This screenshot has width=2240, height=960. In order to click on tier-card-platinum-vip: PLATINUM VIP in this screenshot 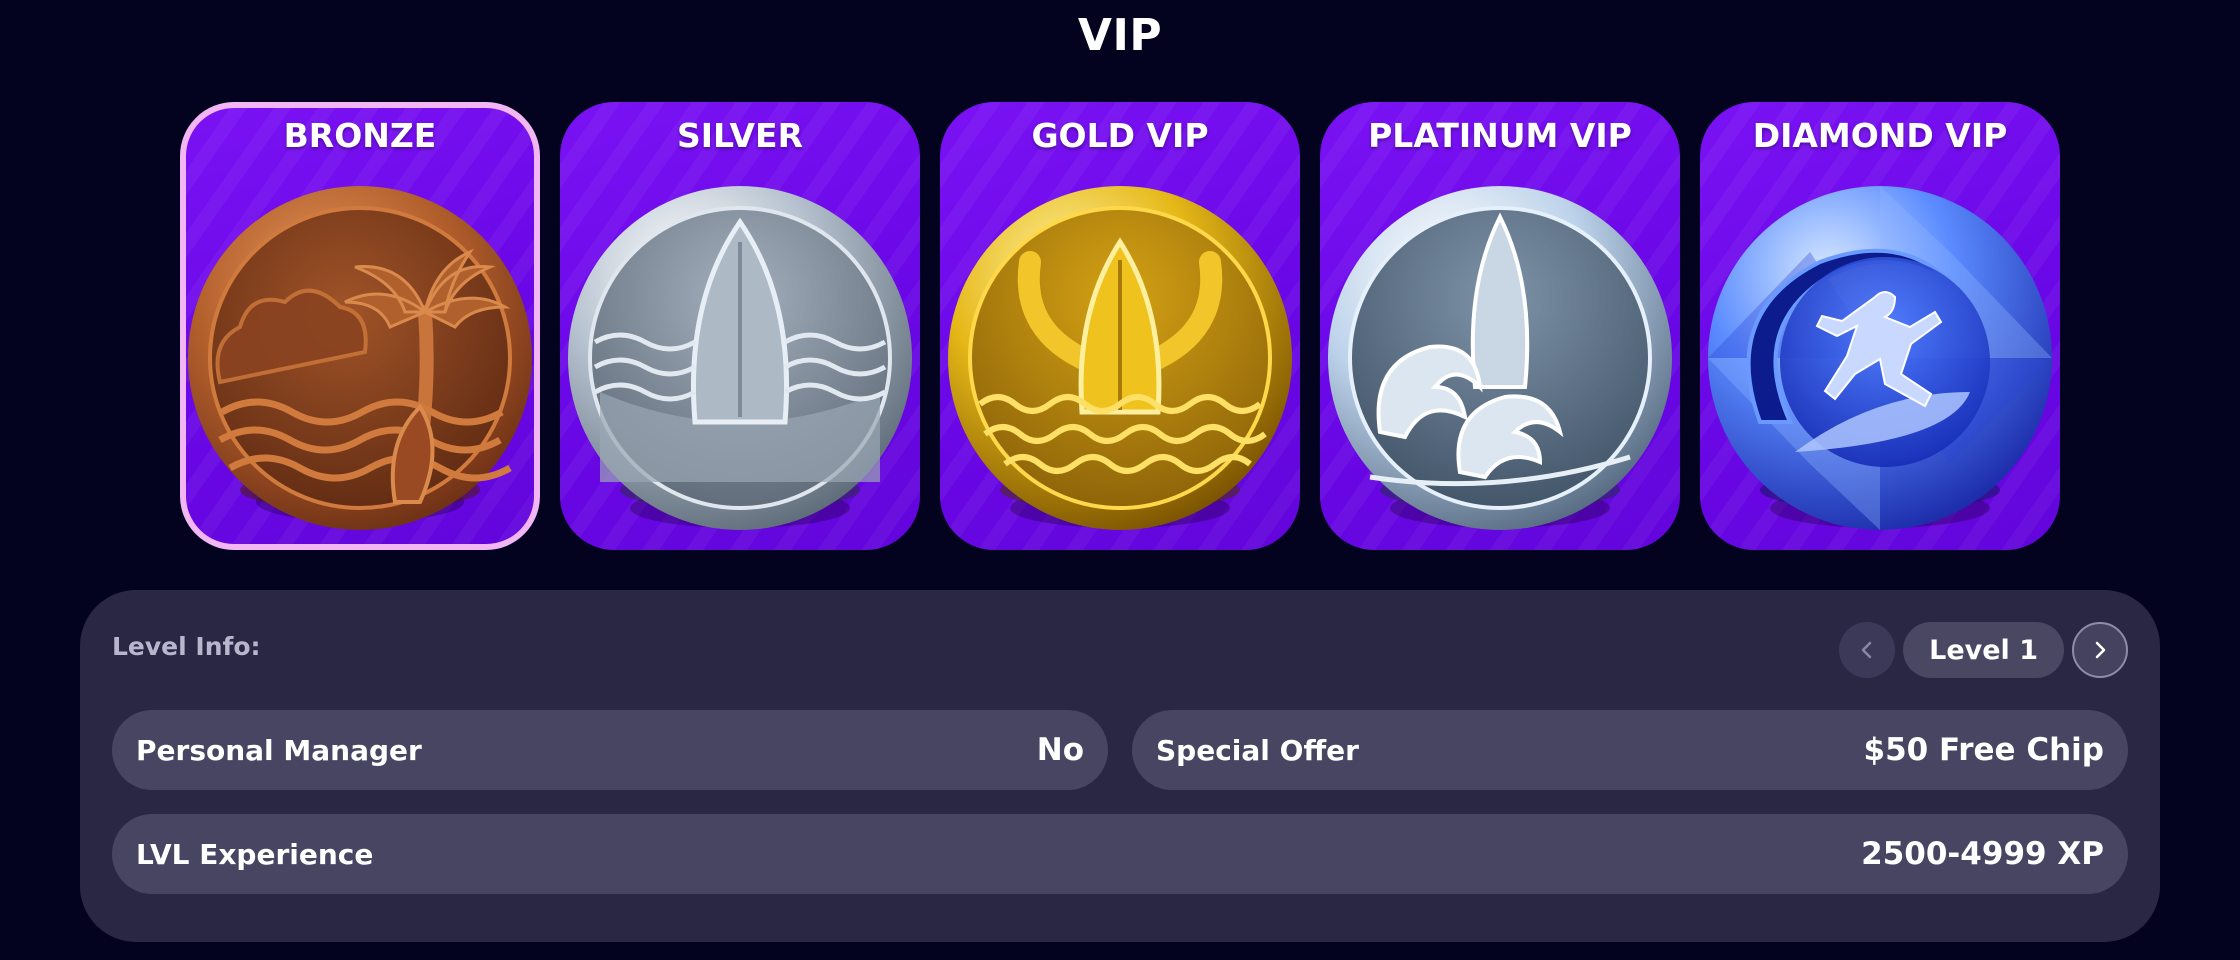, I will do `click(1500, 326)`.